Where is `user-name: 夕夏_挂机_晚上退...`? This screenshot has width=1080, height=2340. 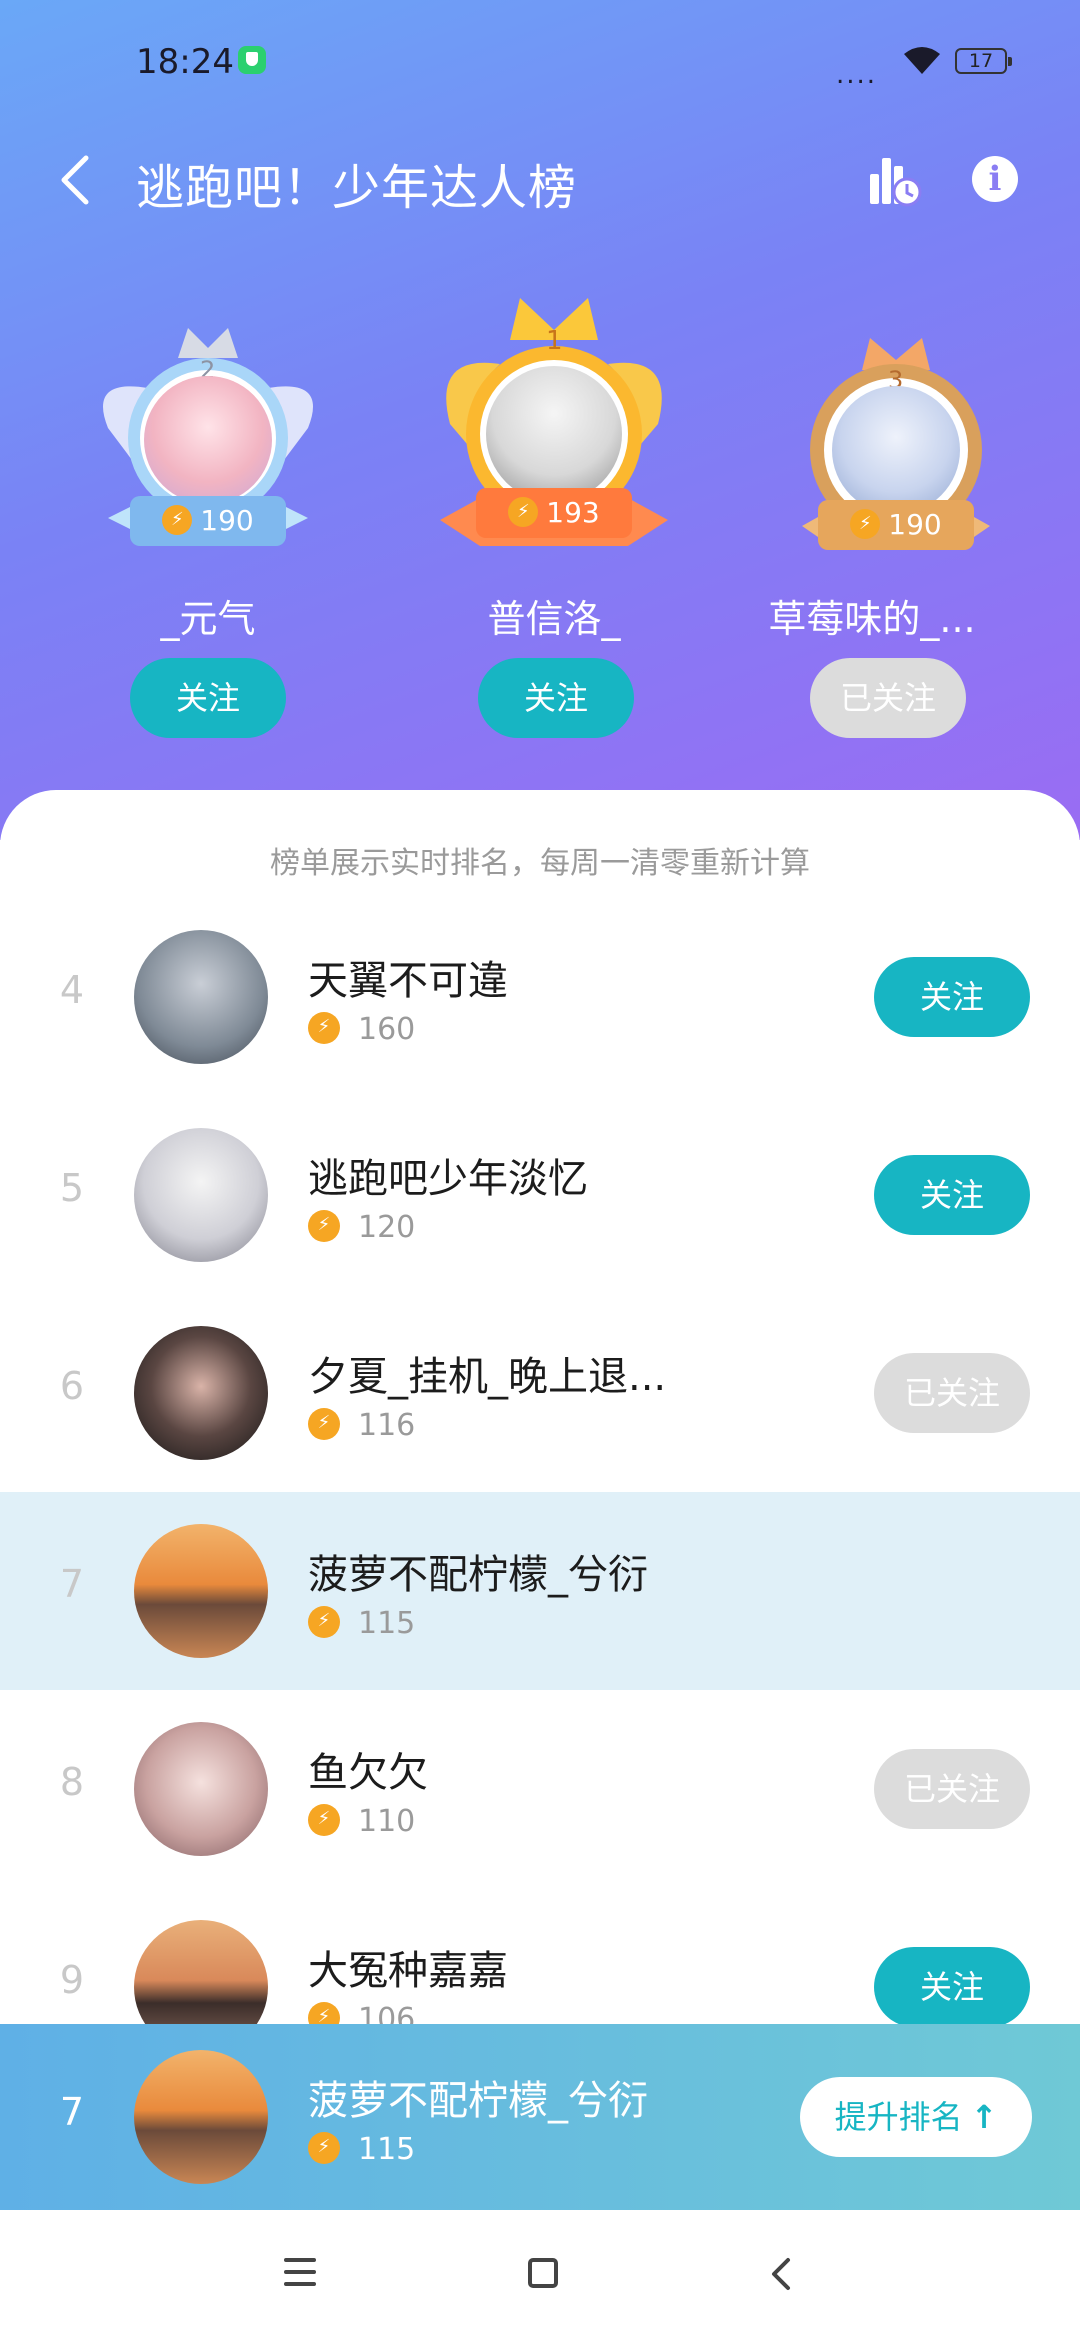 user-name: 夕夏_挂机_晚上退... is located at coordinates (487, 1377).